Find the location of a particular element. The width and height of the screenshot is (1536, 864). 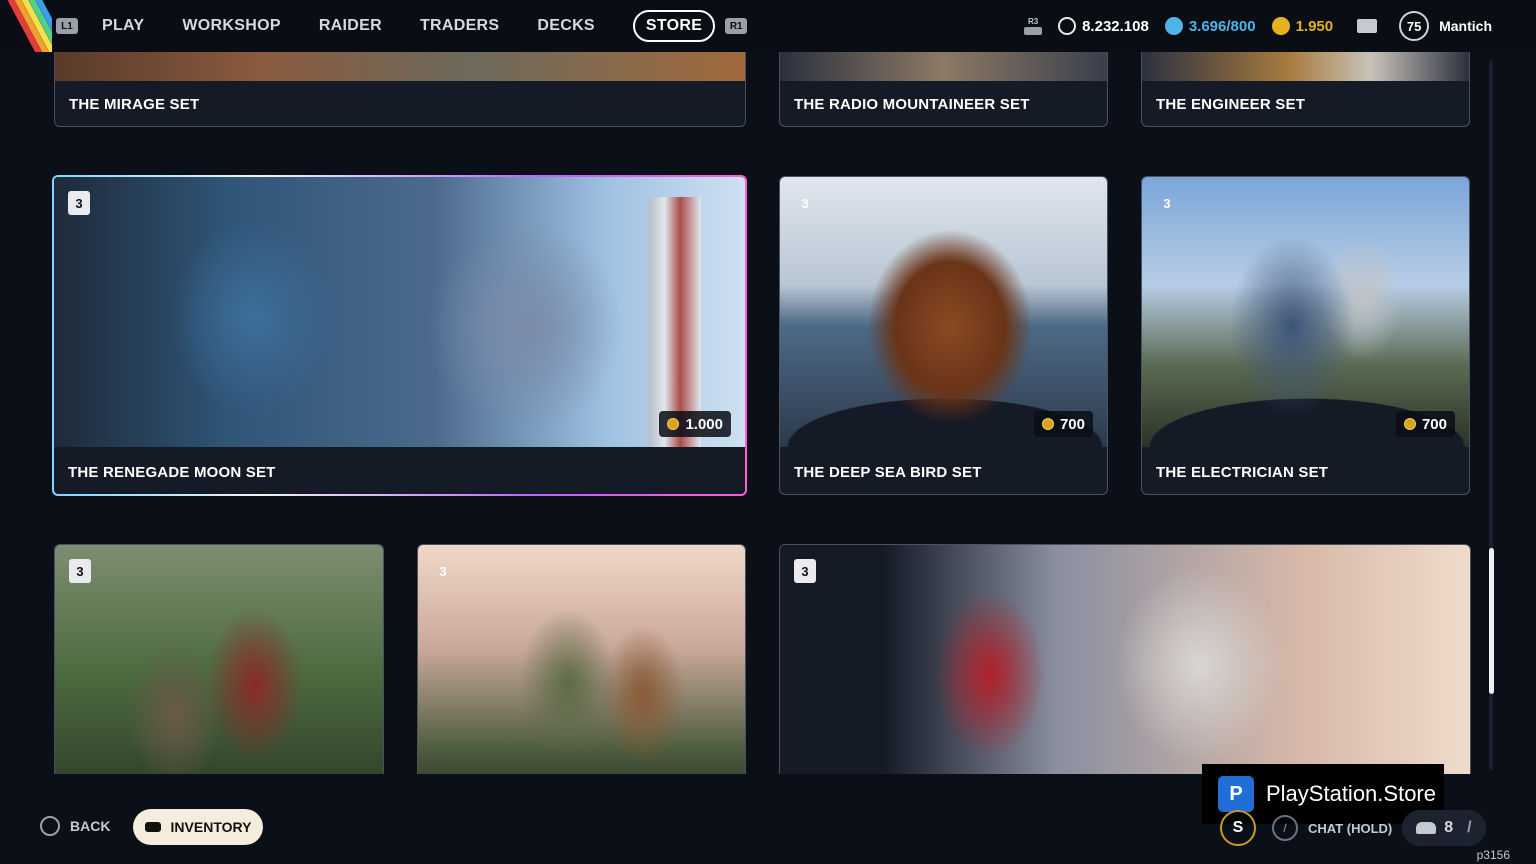

card-title: THE RENEGADE MOON SET is located at coordinates (172, 472).